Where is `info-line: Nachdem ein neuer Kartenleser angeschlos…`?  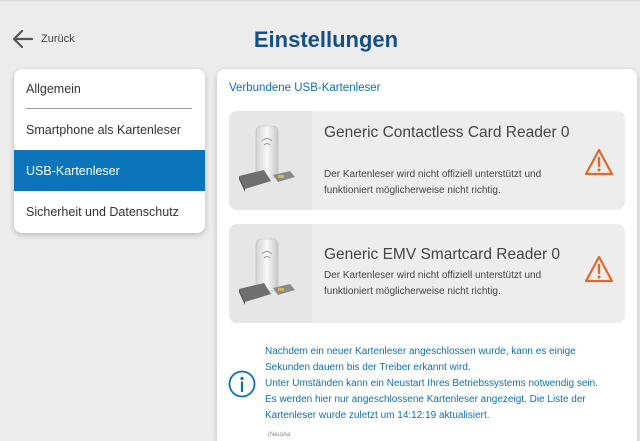 info-line: Nachdem ein neuer Kartenleser angeschlos… is located at coordinates (420, 351).